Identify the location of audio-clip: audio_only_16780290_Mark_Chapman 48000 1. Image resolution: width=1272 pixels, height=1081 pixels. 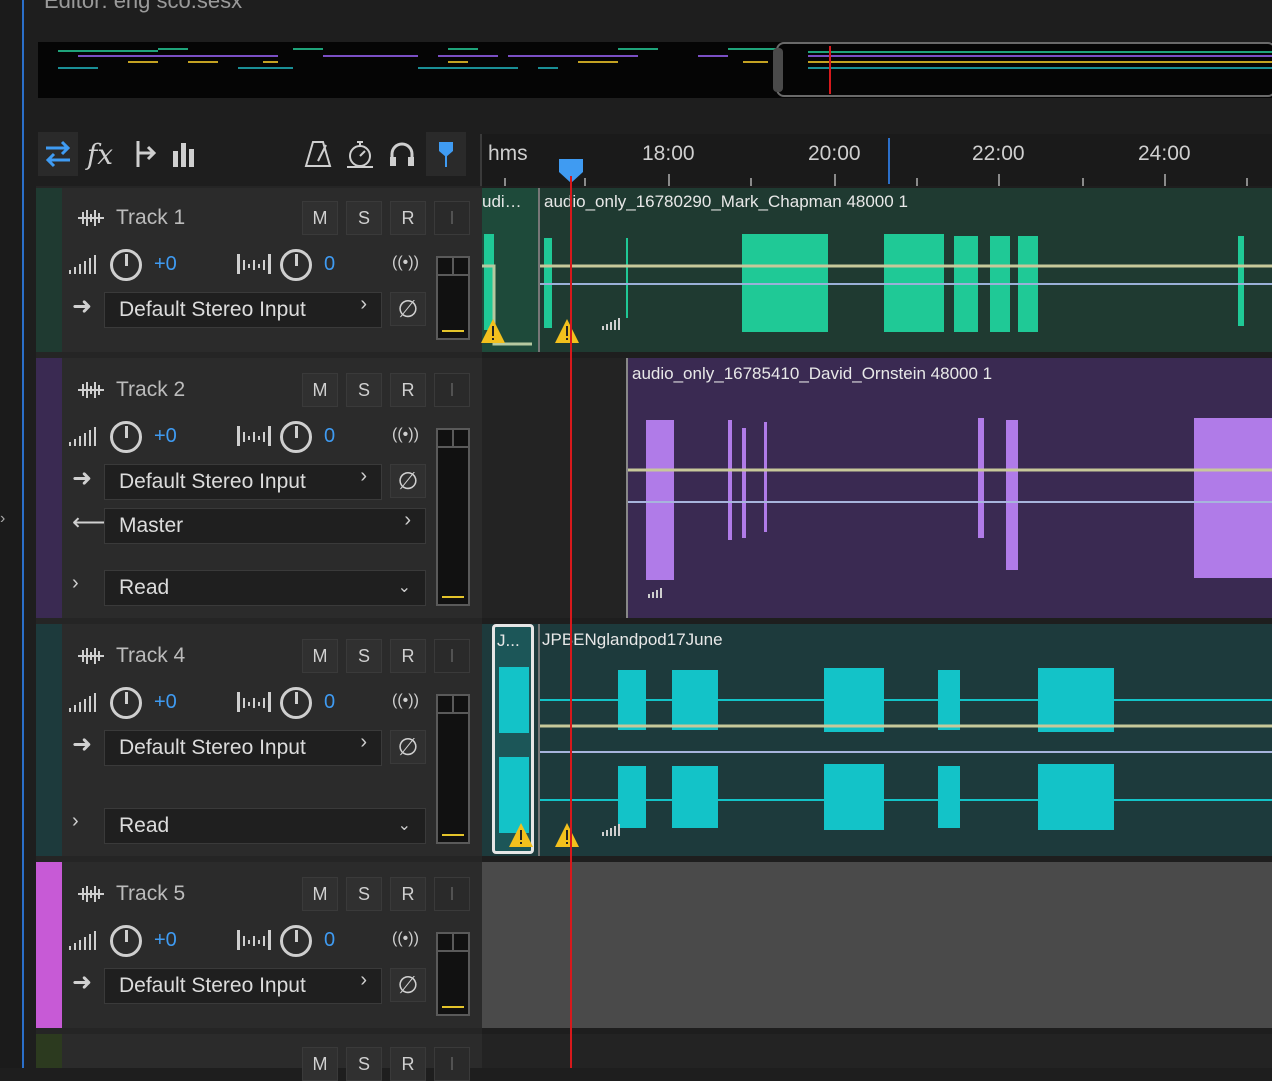
(905, 270).